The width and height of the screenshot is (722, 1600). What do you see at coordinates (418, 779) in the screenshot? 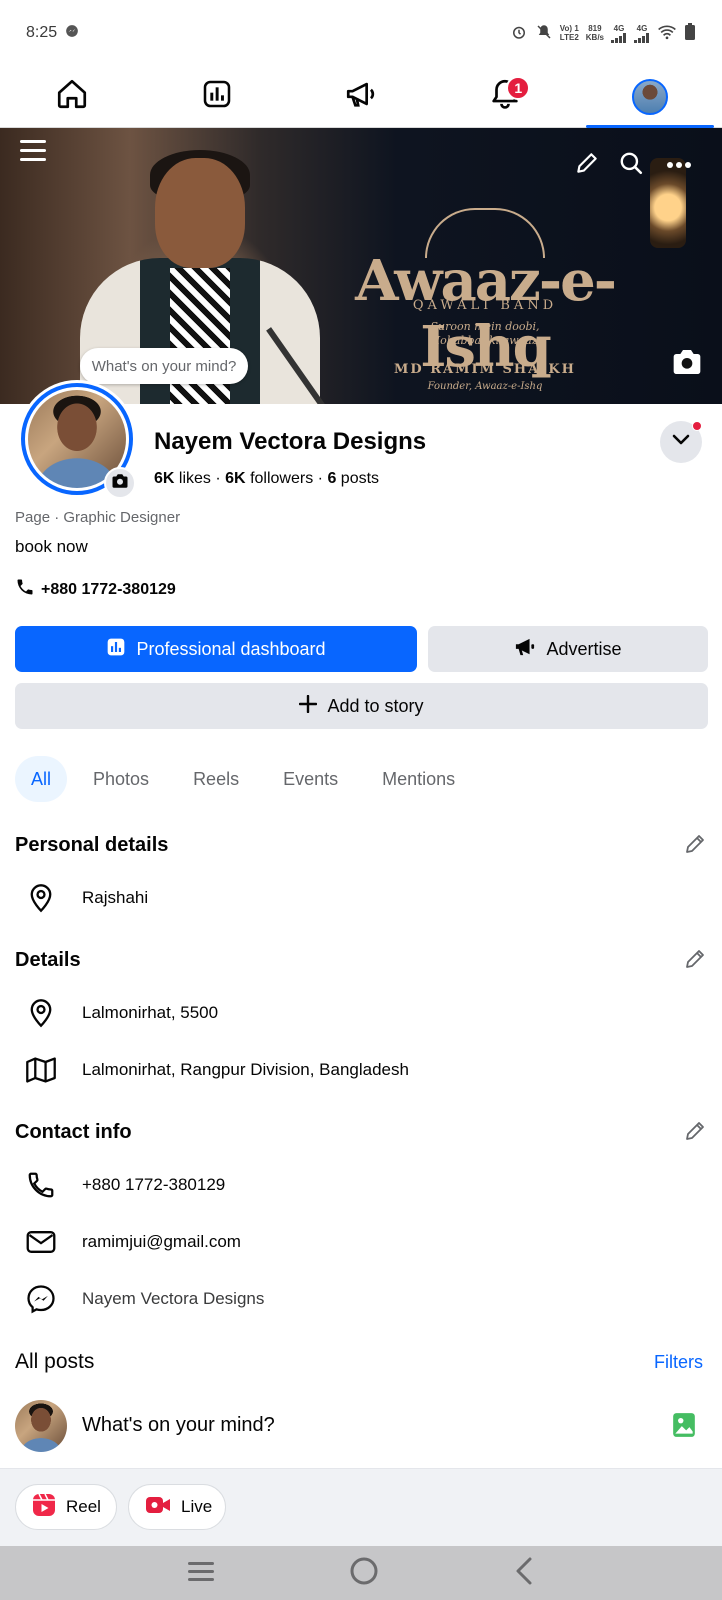
I see `tab-mentions: Mentions` at bounding box center [418, 779].